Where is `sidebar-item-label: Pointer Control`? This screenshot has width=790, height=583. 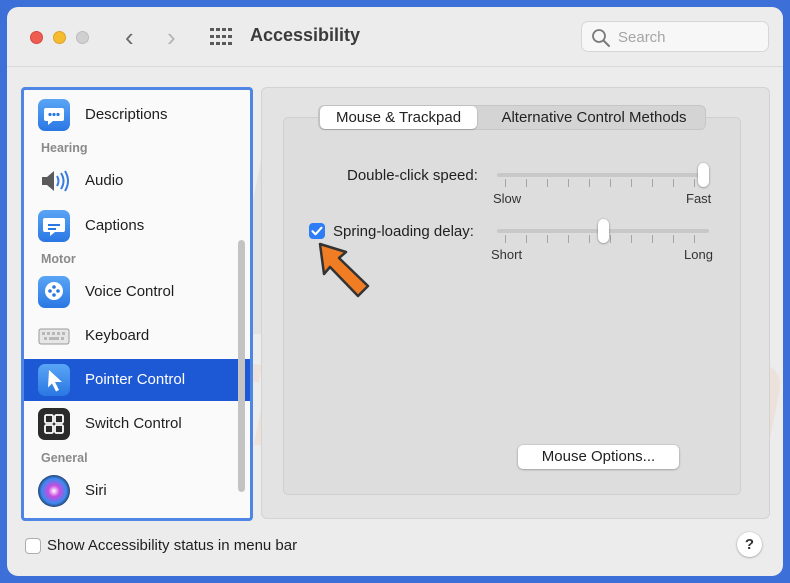
sidebar-item-label: Pointer Control is located at coordinates (135, 379).